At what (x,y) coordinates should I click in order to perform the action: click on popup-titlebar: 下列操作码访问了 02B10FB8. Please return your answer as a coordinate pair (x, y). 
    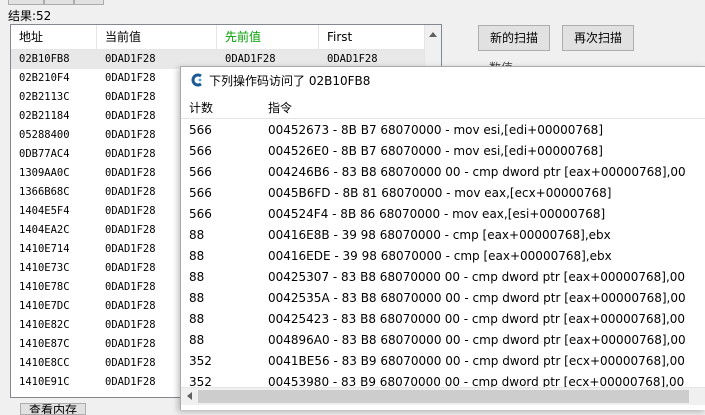
    Looking at the image, I should click on (443, 80).